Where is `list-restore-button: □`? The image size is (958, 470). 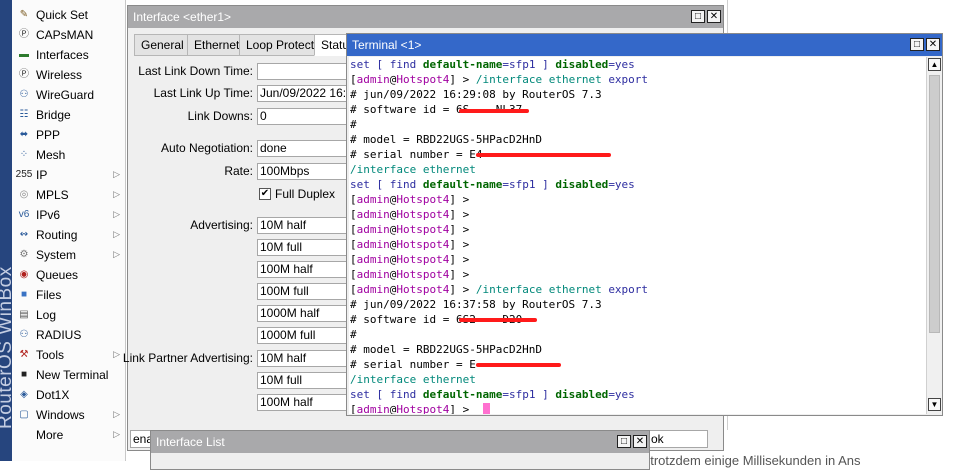 list-restore-button: □ is located at coordinates (624, 441).